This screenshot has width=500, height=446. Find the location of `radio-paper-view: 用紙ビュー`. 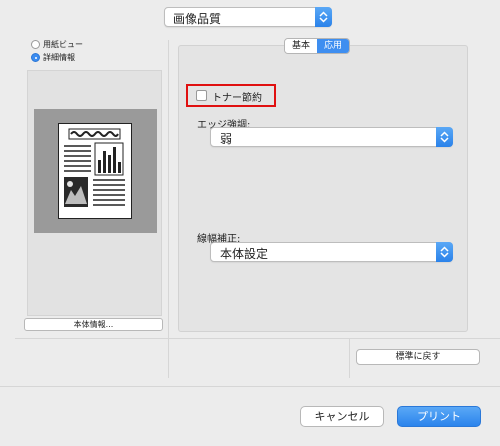

radio-paper-view: 用紙ビュー is located at coordinates (57, 44).